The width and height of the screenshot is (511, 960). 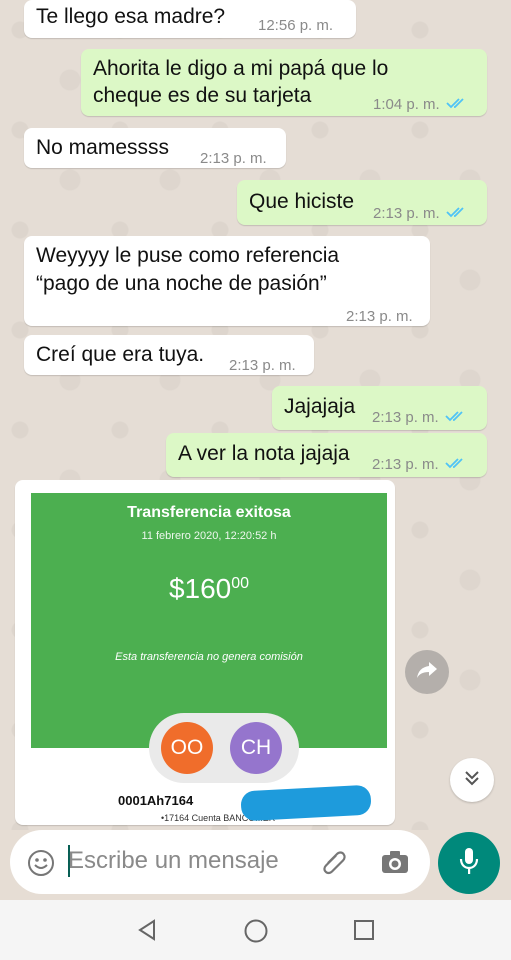 I want to click on message-text: No mamessss, so click(x=103, y=147).